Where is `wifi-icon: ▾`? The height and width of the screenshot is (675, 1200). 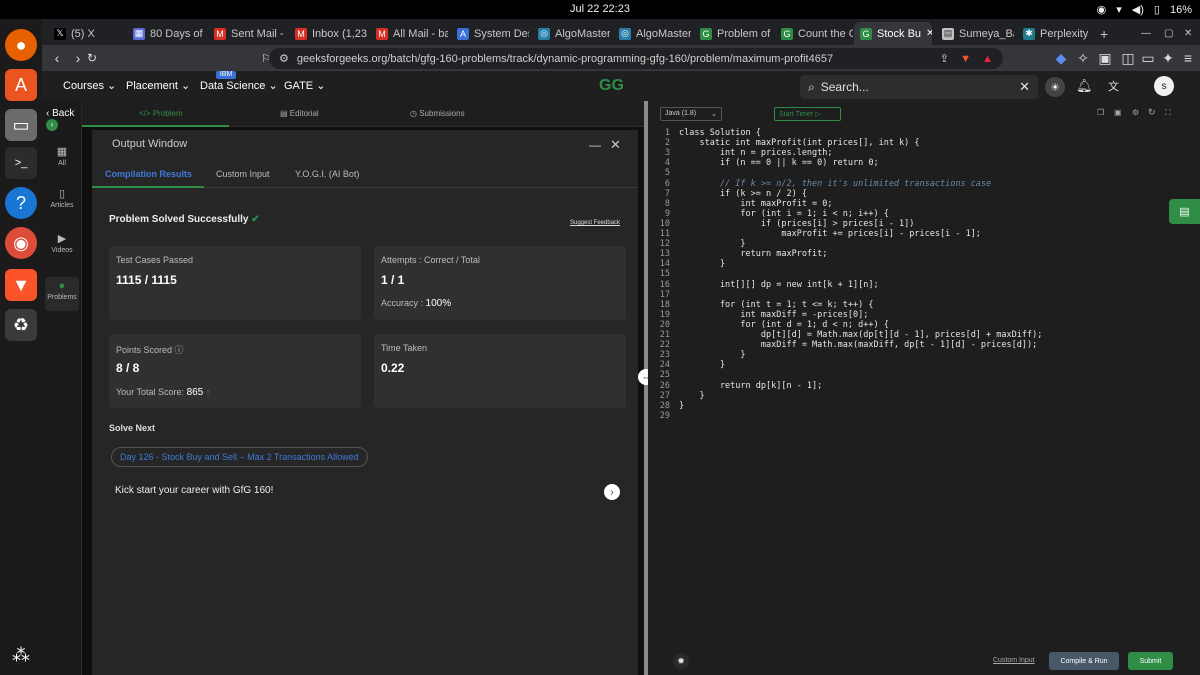
wifi-icon: ▾ is located at coordinates (1119, 9).